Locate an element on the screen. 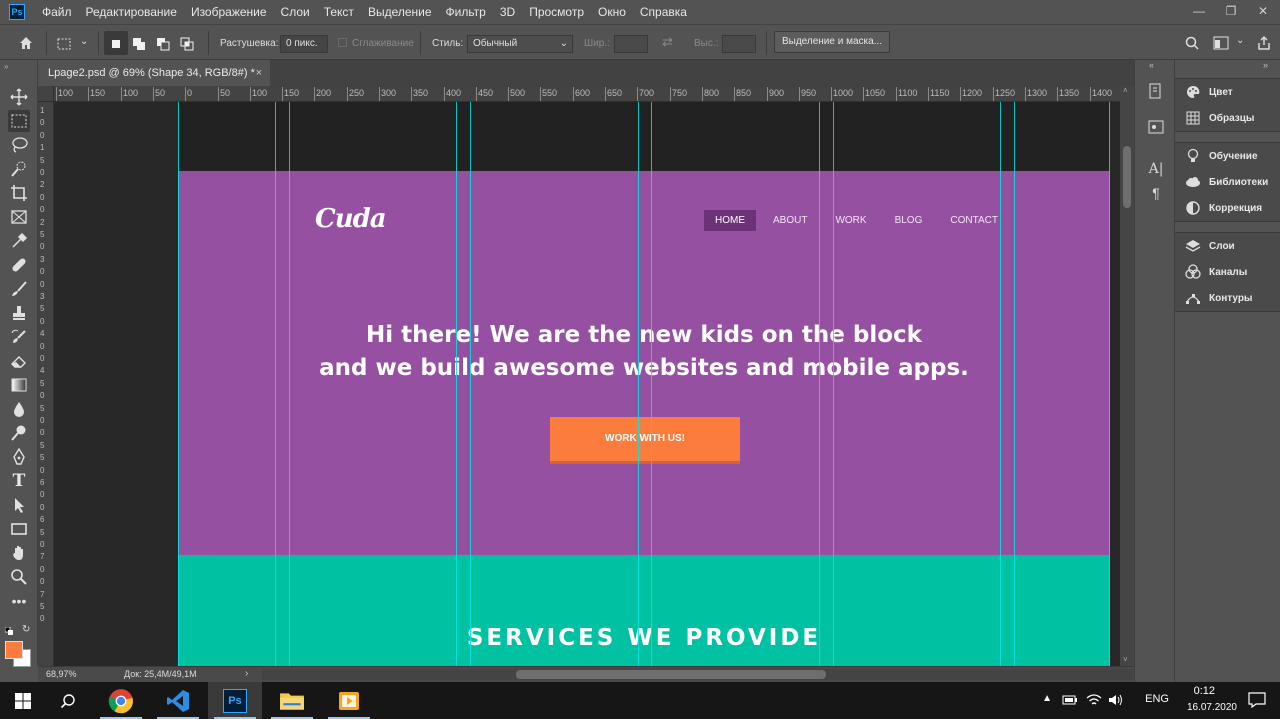  frame-tool is located at coordinates (19, 217).